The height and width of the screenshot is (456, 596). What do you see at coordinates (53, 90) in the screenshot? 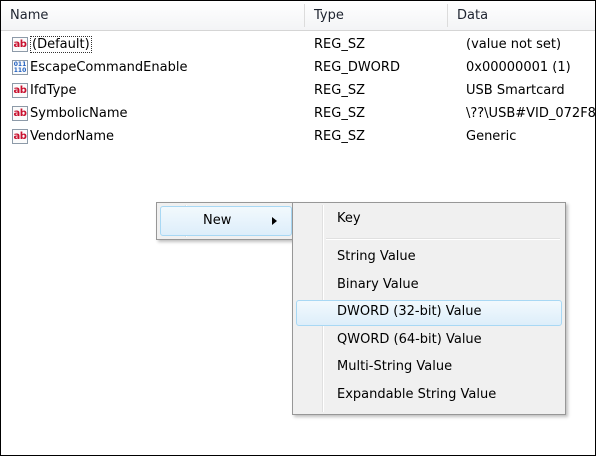
I see `value-name: IfdType` at bounding box center [53, 90].